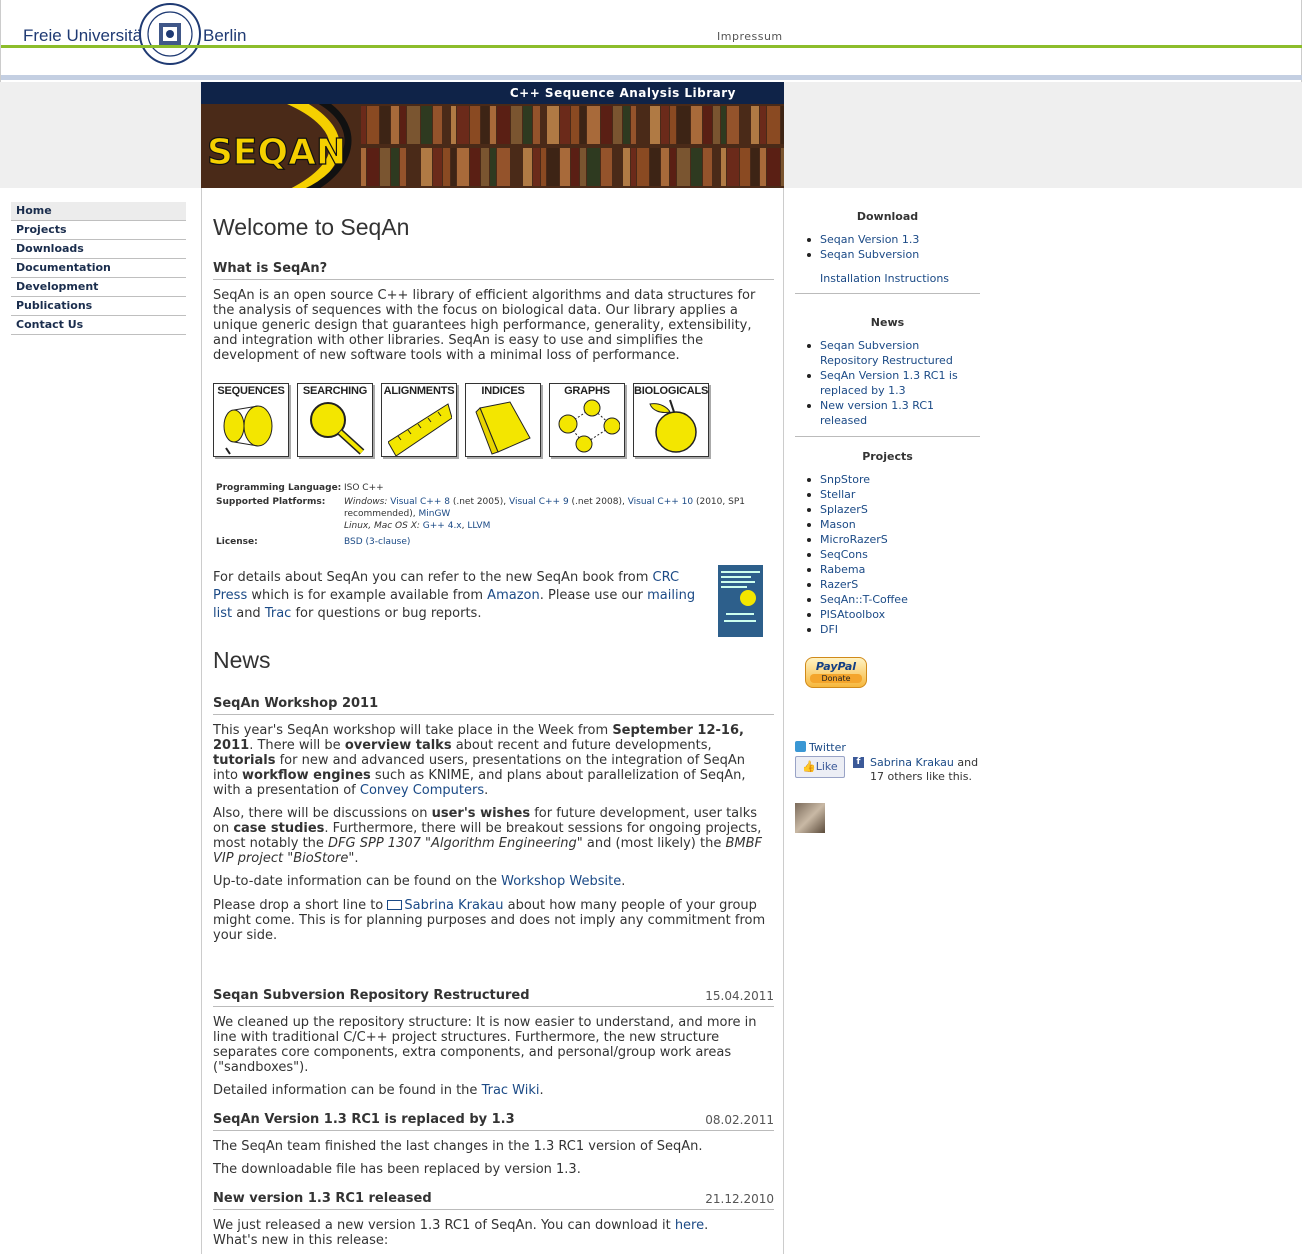 The width and height of the screenshot is (1302, 1254). Describe the element at coordinates (479, 502) in the screenshot. I see `vc8-suffix: (.net 2005),` at that location.